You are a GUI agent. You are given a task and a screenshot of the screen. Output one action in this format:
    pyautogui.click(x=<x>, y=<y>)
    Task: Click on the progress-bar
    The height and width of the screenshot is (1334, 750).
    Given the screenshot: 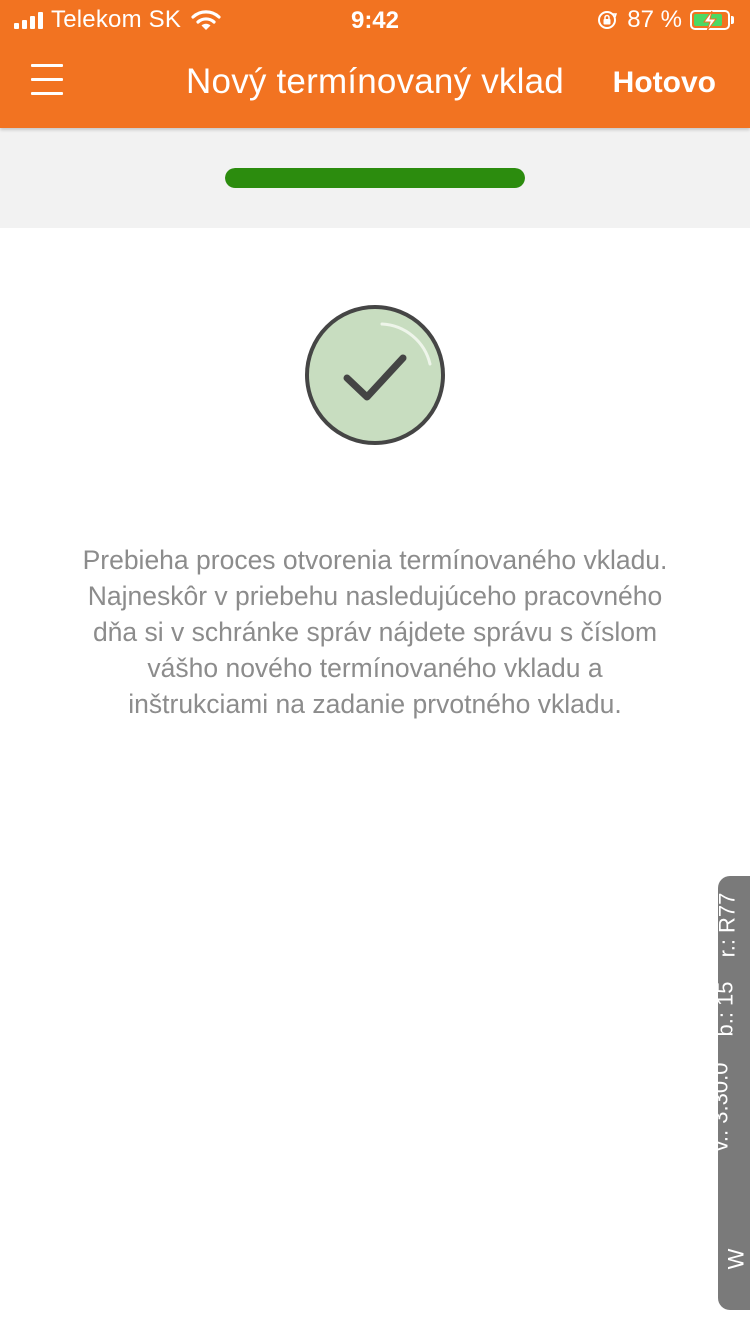 What is the action you would take?
    pyautogui.click(x=375, y=178)
    